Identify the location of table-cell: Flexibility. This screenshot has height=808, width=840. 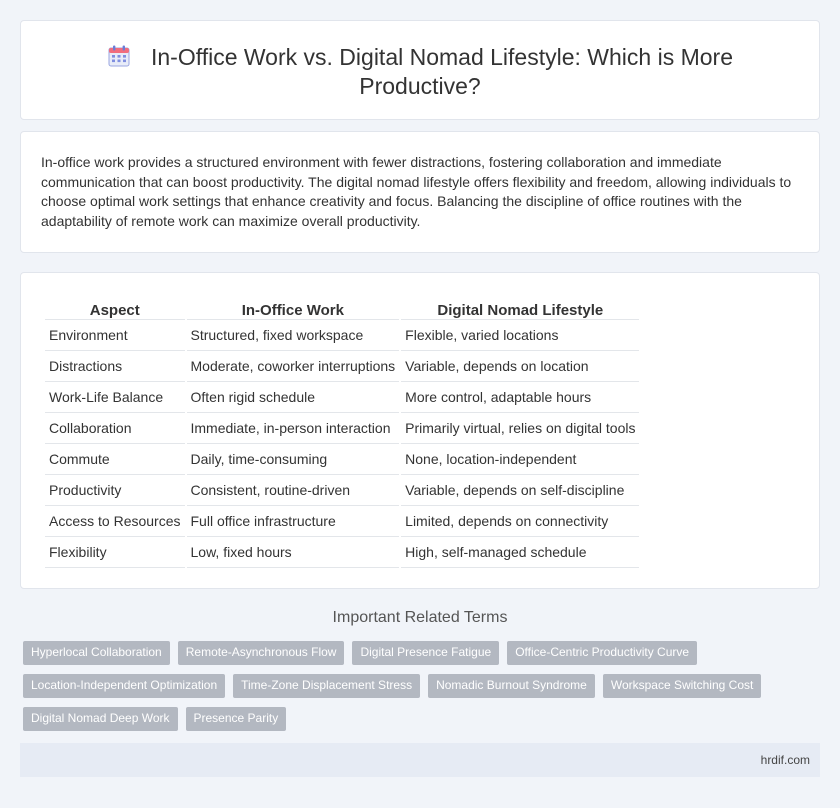
(115, 552).